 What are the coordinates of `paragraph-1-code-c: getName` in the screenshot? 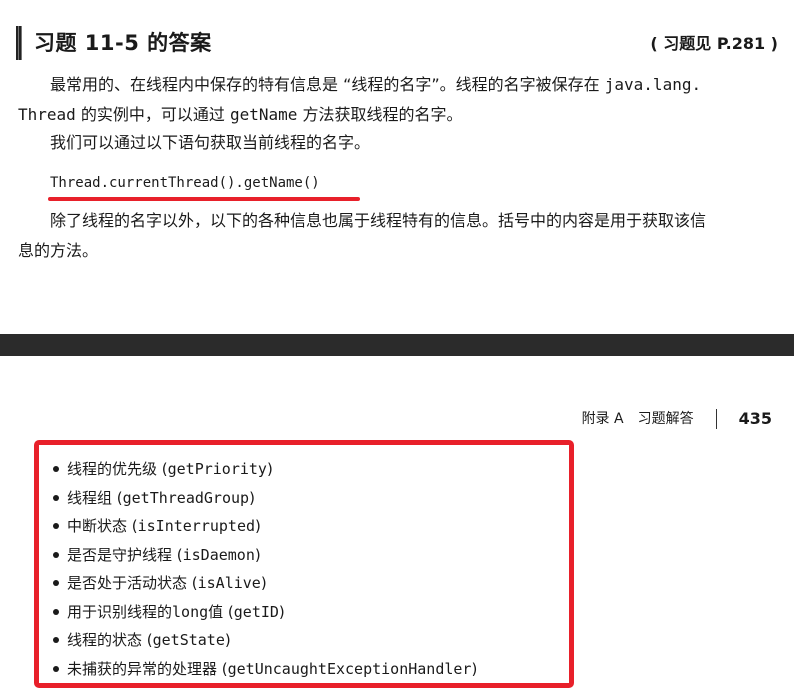 It's located at (263, 114).